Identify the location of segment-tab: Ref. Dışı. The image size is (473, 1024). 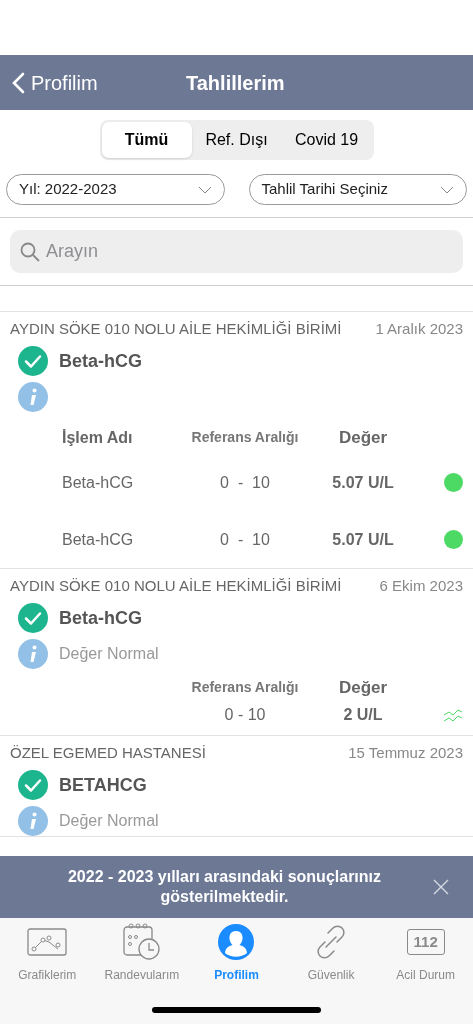
(236, 140).